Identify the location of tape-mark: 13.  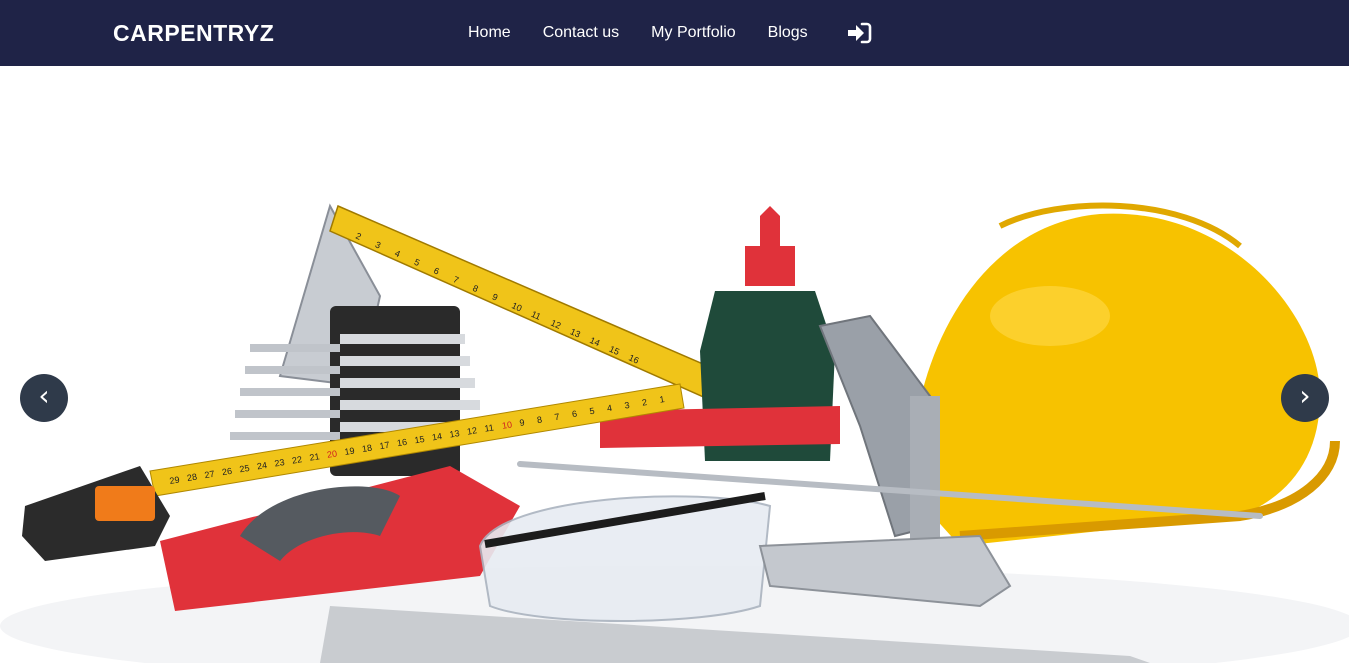
(454, 433).